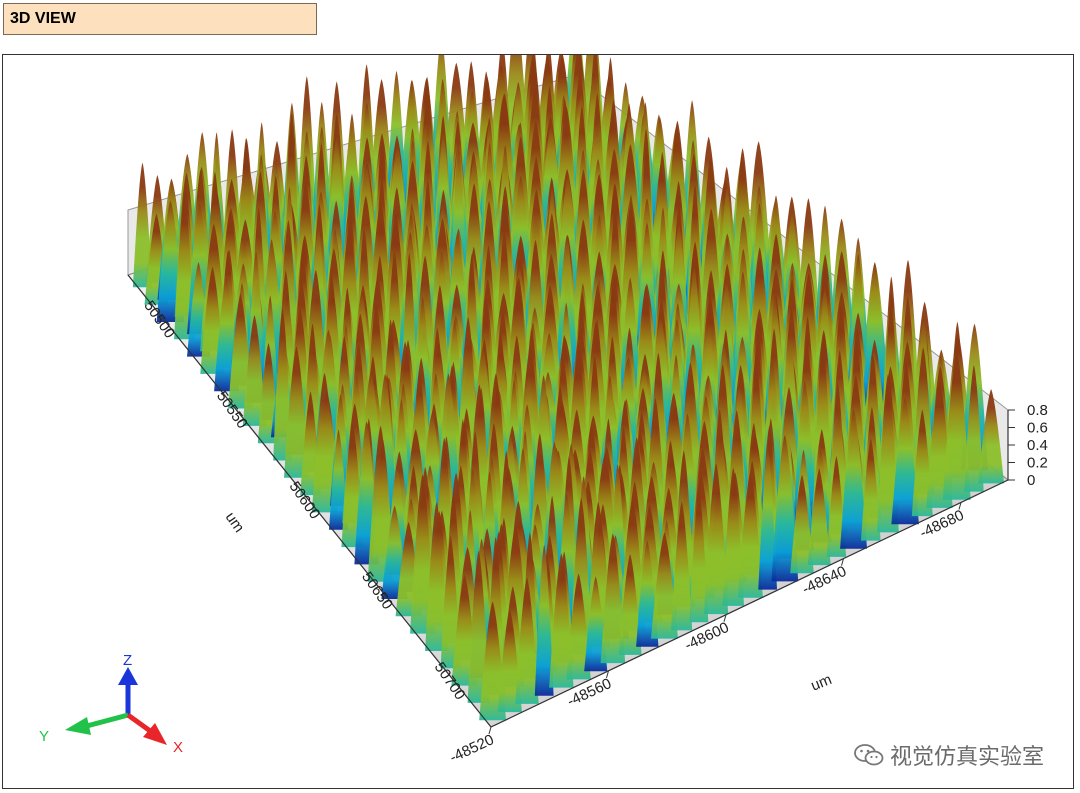  I want to click on x-axis-letter: X, so click(178, 747).